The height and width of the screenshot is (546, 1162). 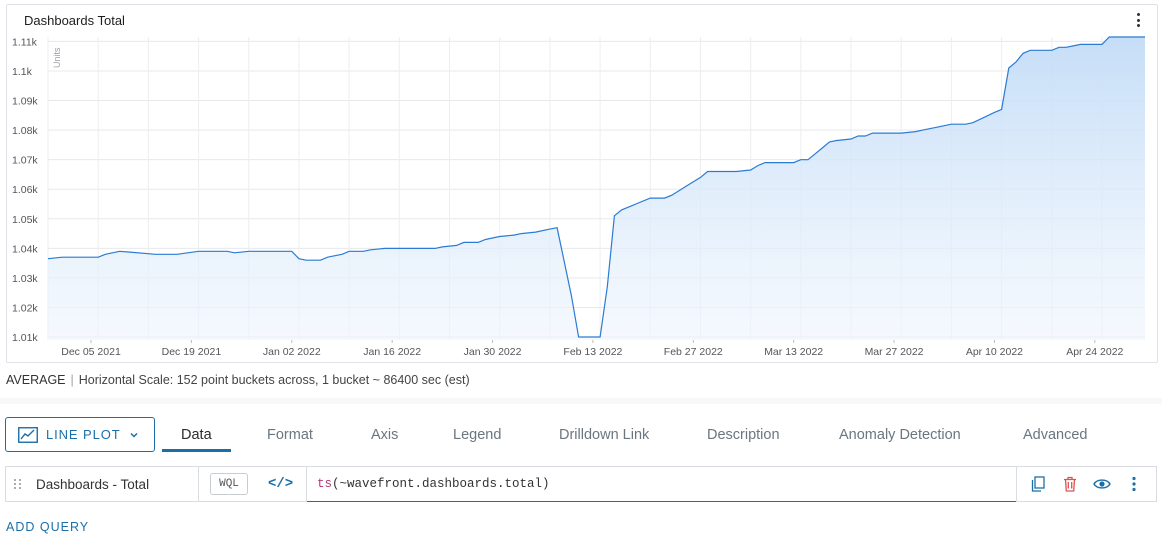 What do you see at coordinates (325, 484) in the screenshot?
I see `query-function: ts` at bounding box center [325, 484].